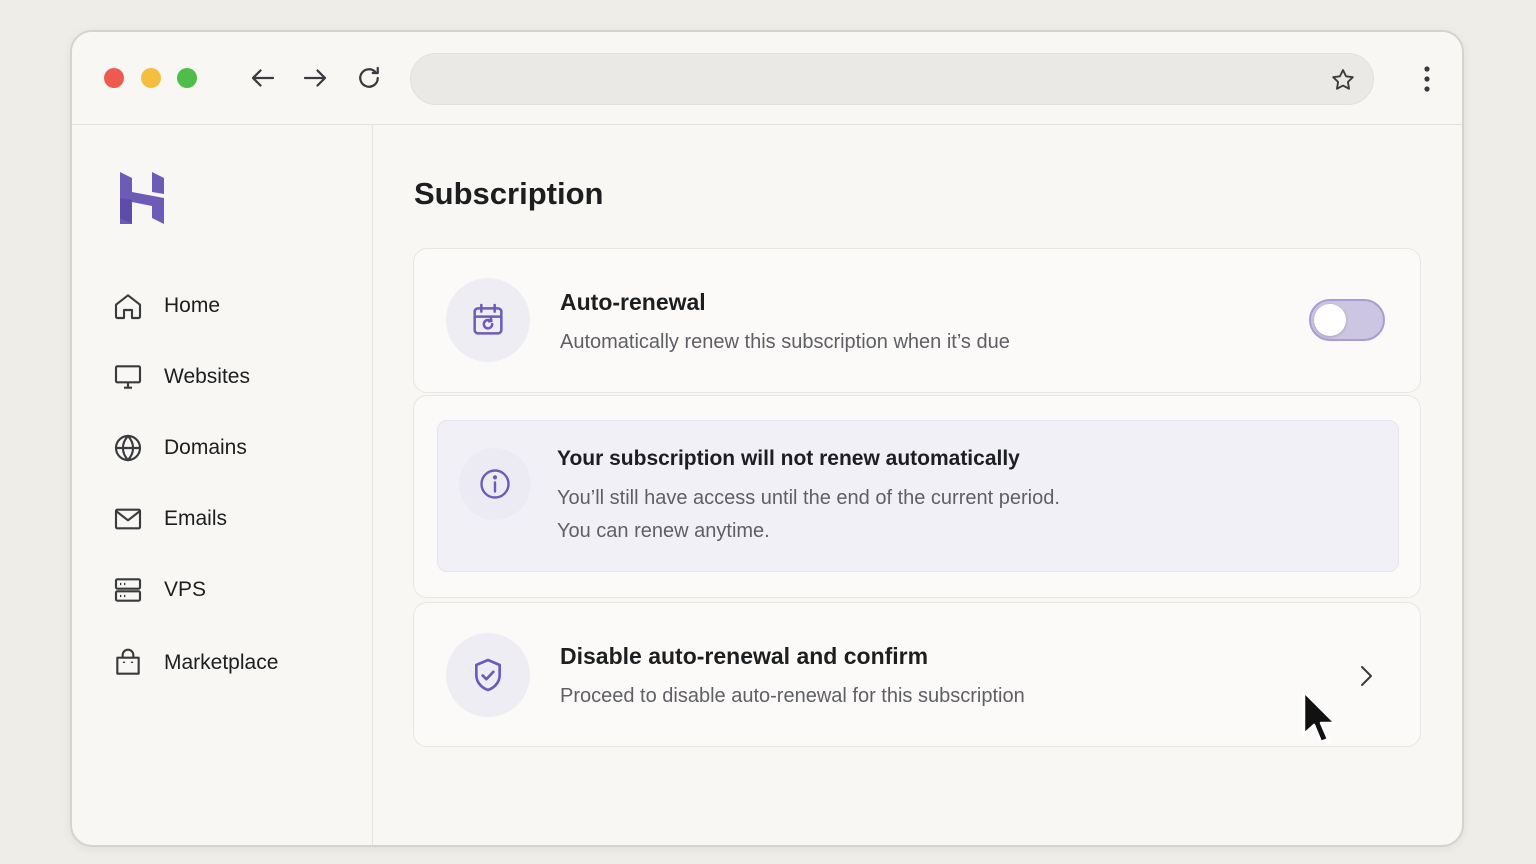  I want to click on info-icon, so click(495, 484).